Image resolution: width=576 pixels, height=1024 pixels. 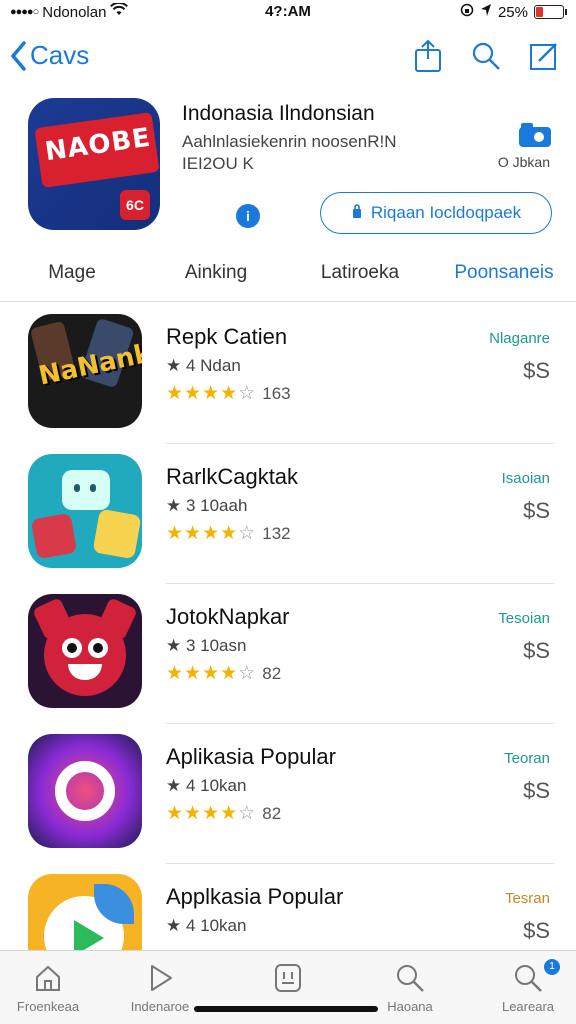 I want to click on app-meta-text: 3 10aah, so click(x=216, y=505).